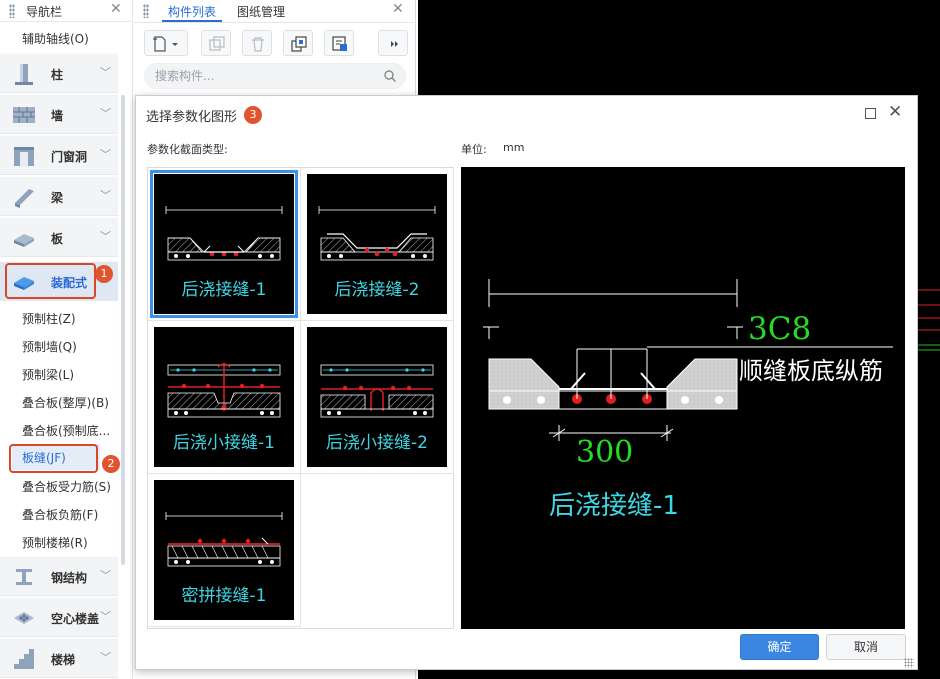 The width and height of the screenshot is (940, 679). I want to click on copy-icon, so click(217, 43).